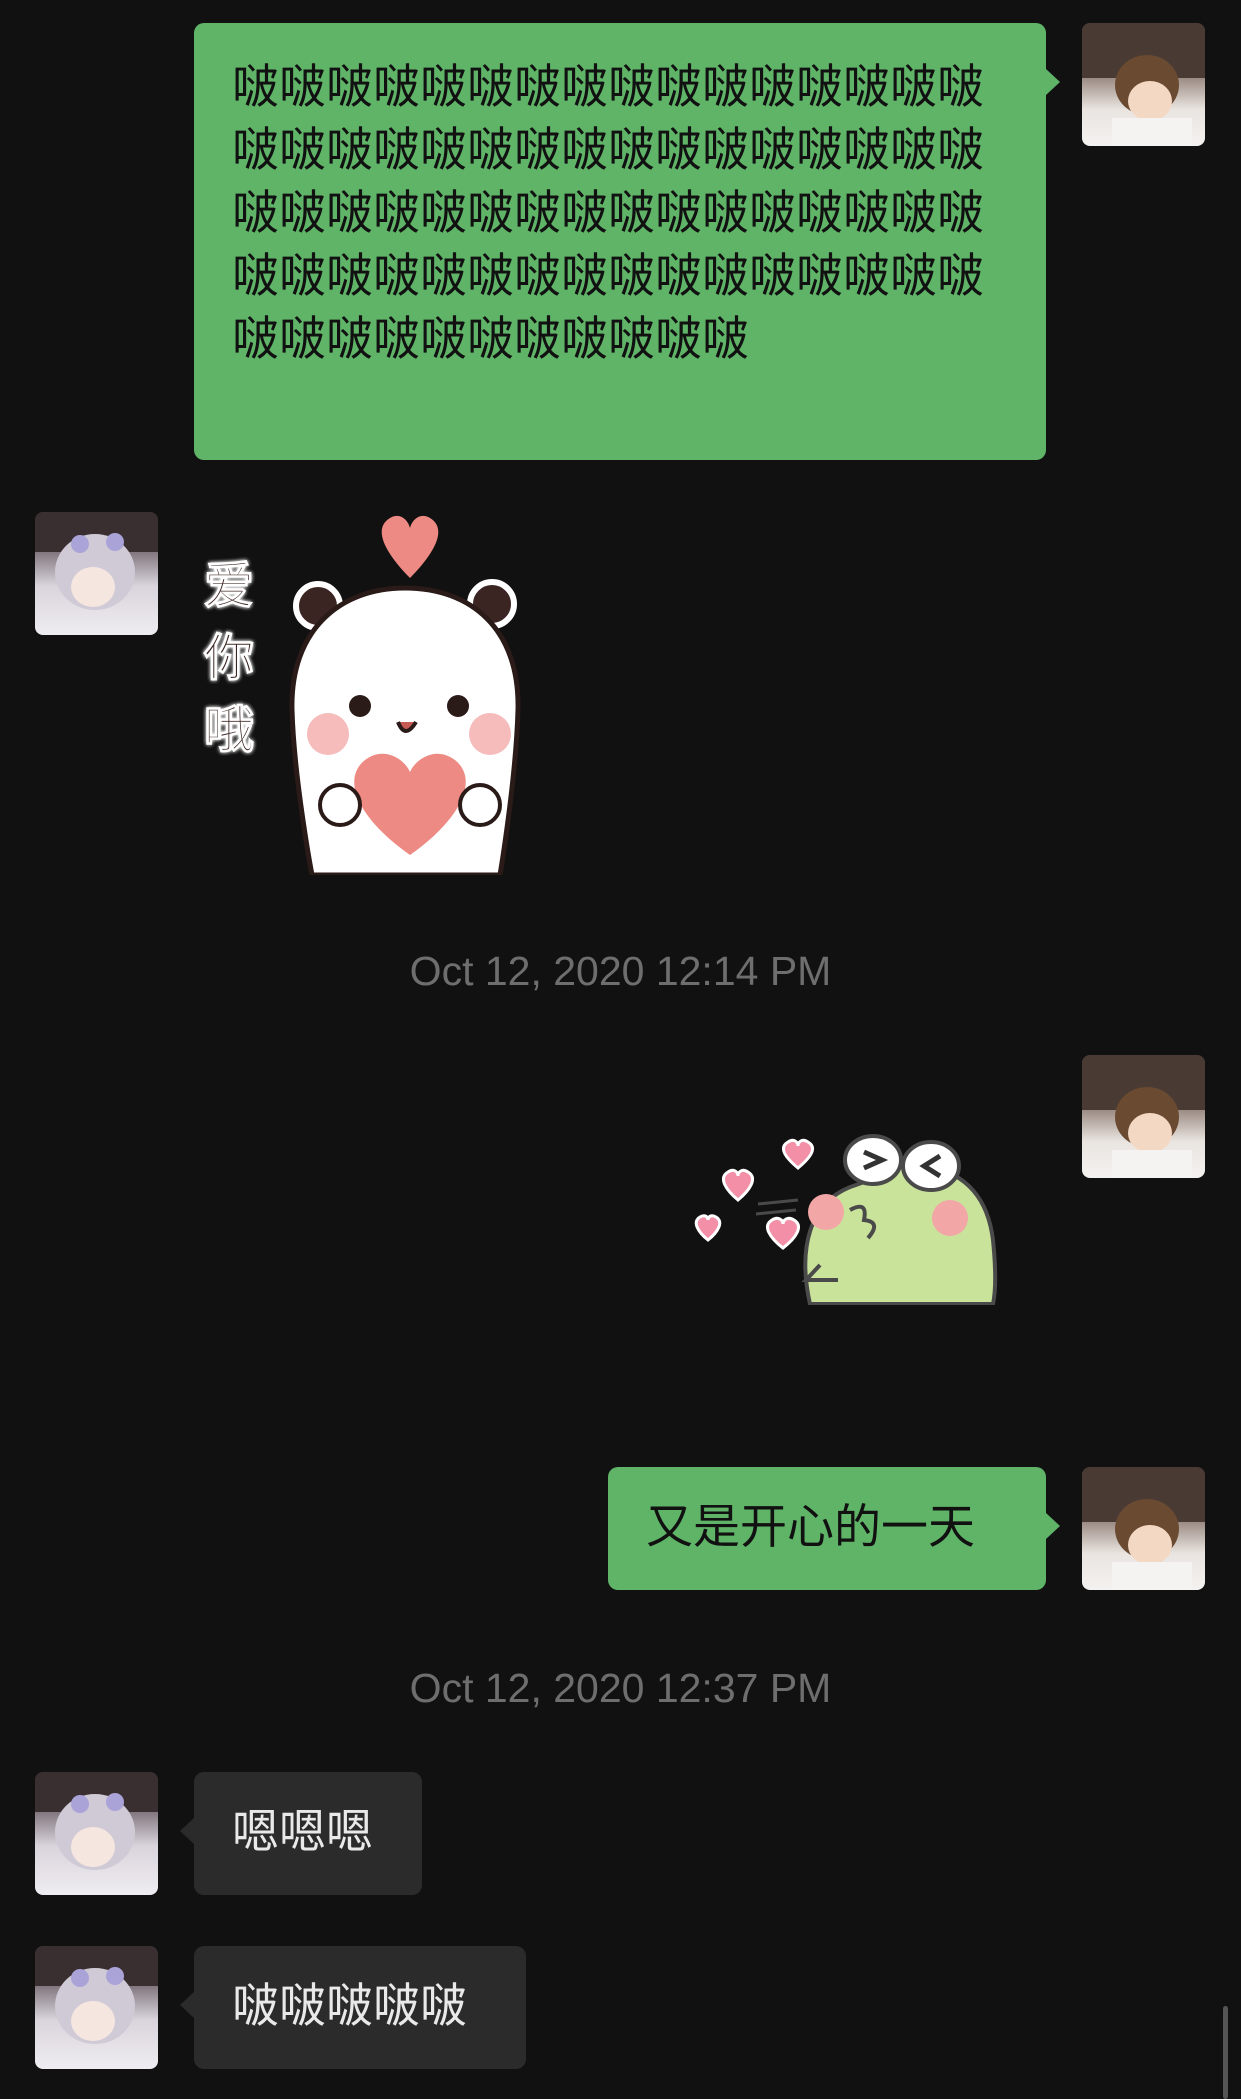 The image size is (1241, 2099). Describe the element at coordinates (620, 1688) in the screenshot. I see `timestamp: Oct 12, 2020 12:37 PM` at that location.